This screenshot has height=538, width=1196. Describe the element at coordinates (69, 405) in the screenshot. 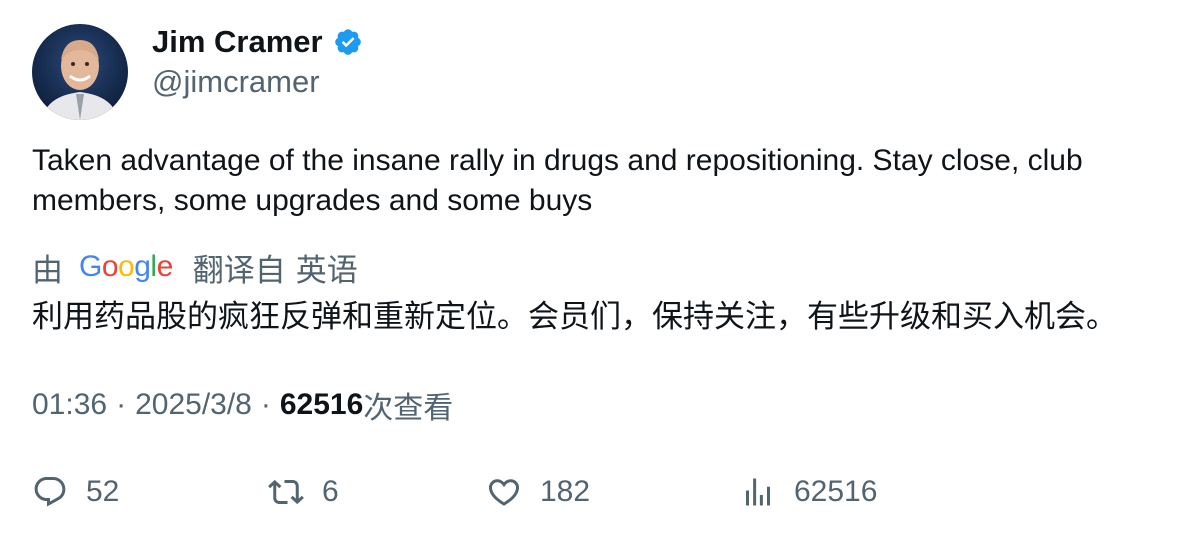

I see `tweet-time: 01:36` at that location.